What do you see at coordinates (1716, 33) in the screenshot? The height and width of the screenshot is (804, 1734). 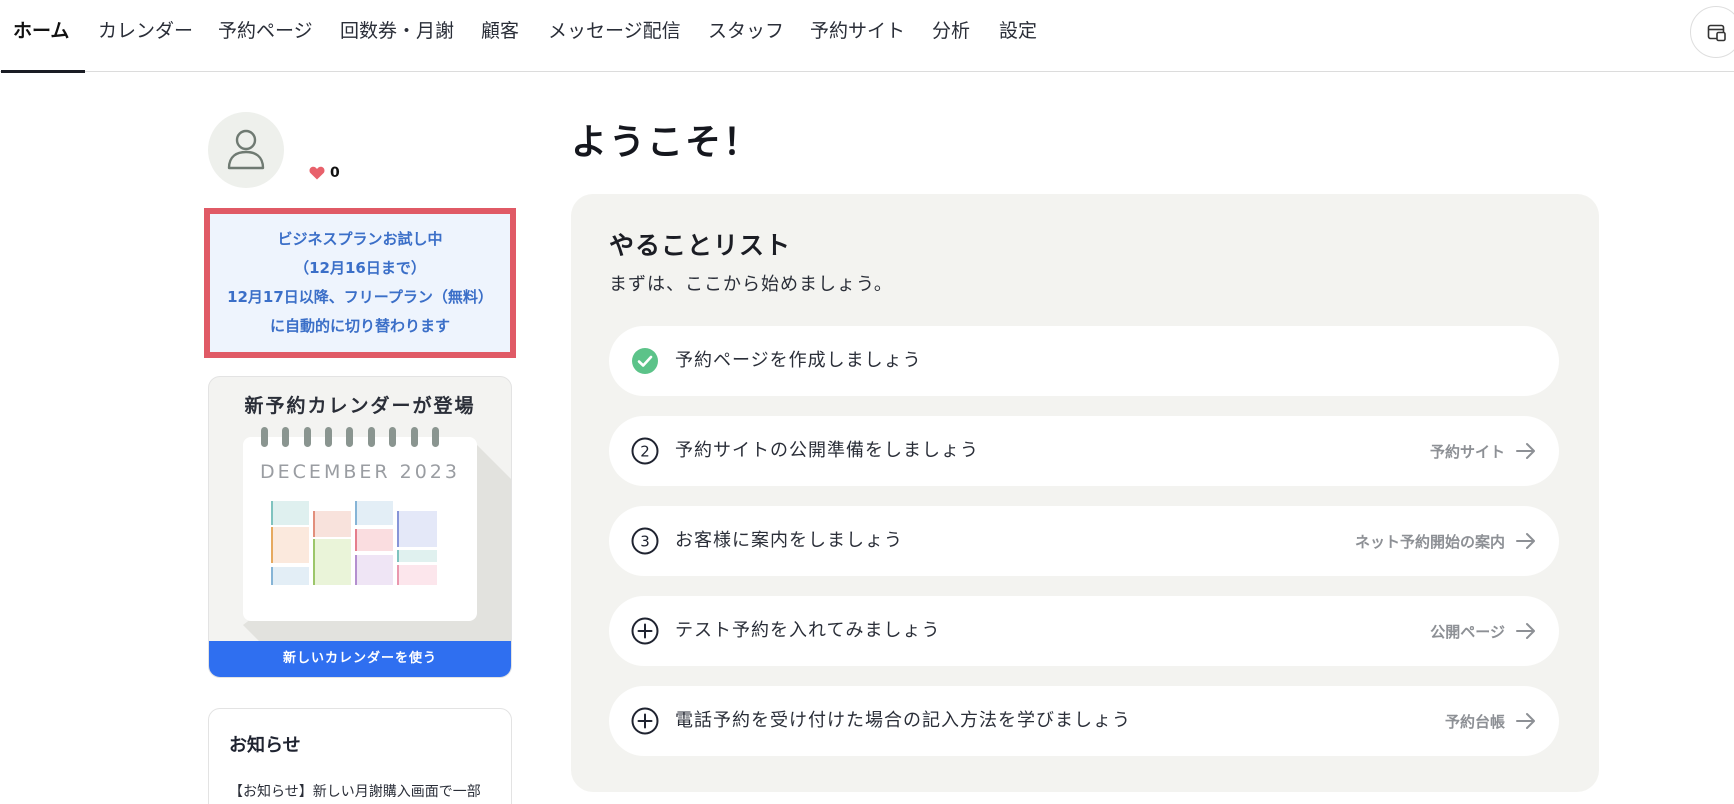 I see `window-icon` at bounding box center [1716, 33].